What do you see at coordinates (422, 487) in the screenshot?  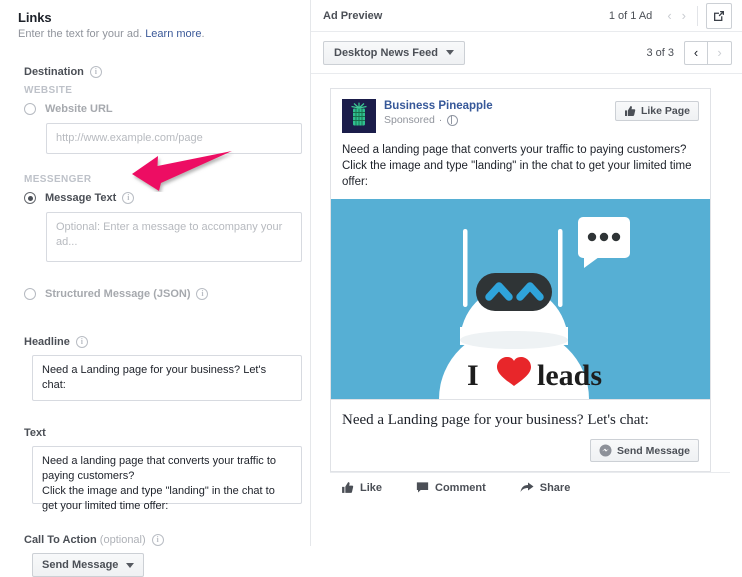 I see `comment-icon` at bounding box center [422, 487].